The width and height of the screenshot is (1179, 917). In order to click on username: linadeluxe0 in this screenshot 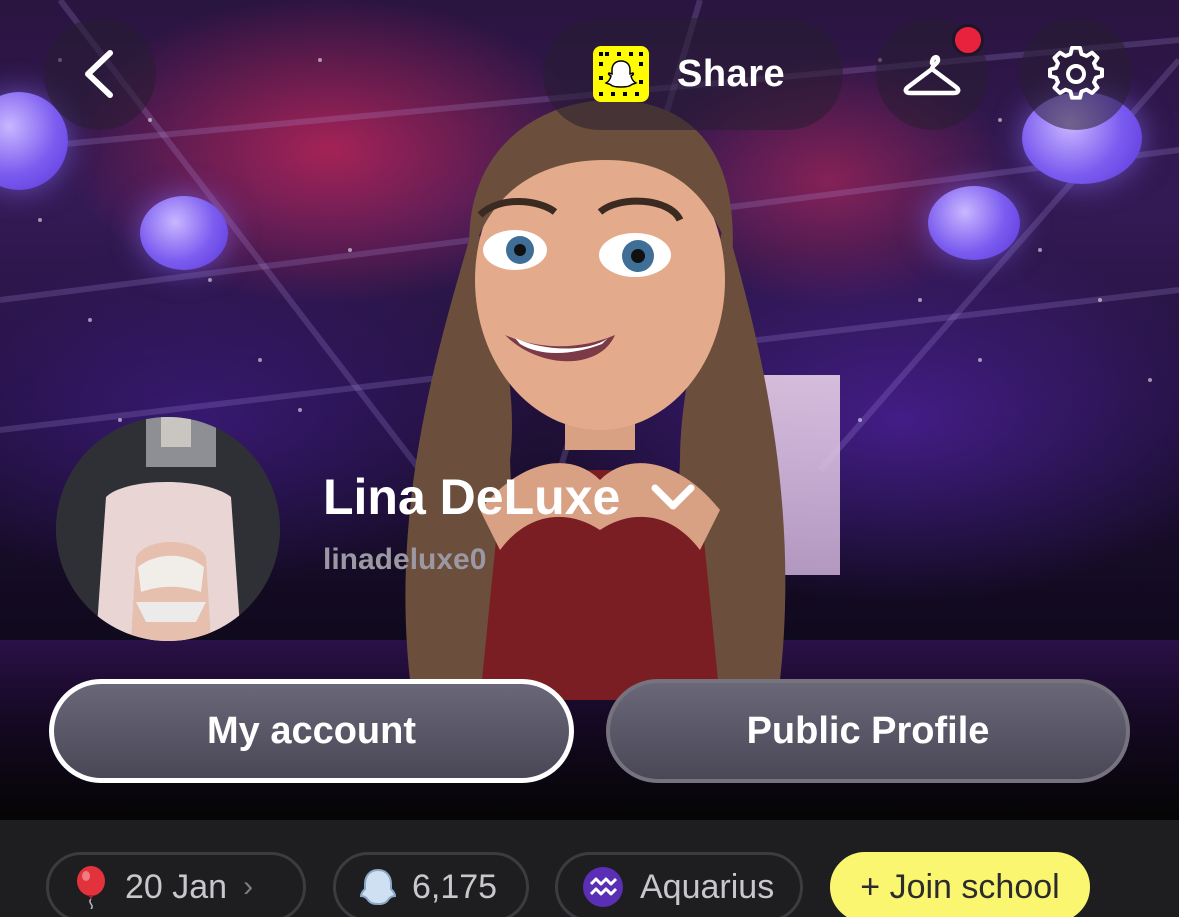, I will do `click(405, 559)`.